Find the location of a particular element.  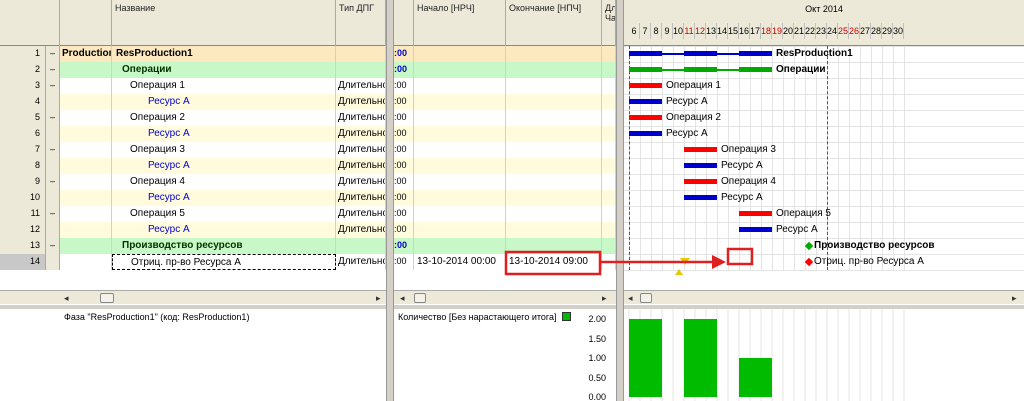

table-row: :00 13-10-2014 00:00 13-10-2014 09:00 is located at coordinates (505, 262).